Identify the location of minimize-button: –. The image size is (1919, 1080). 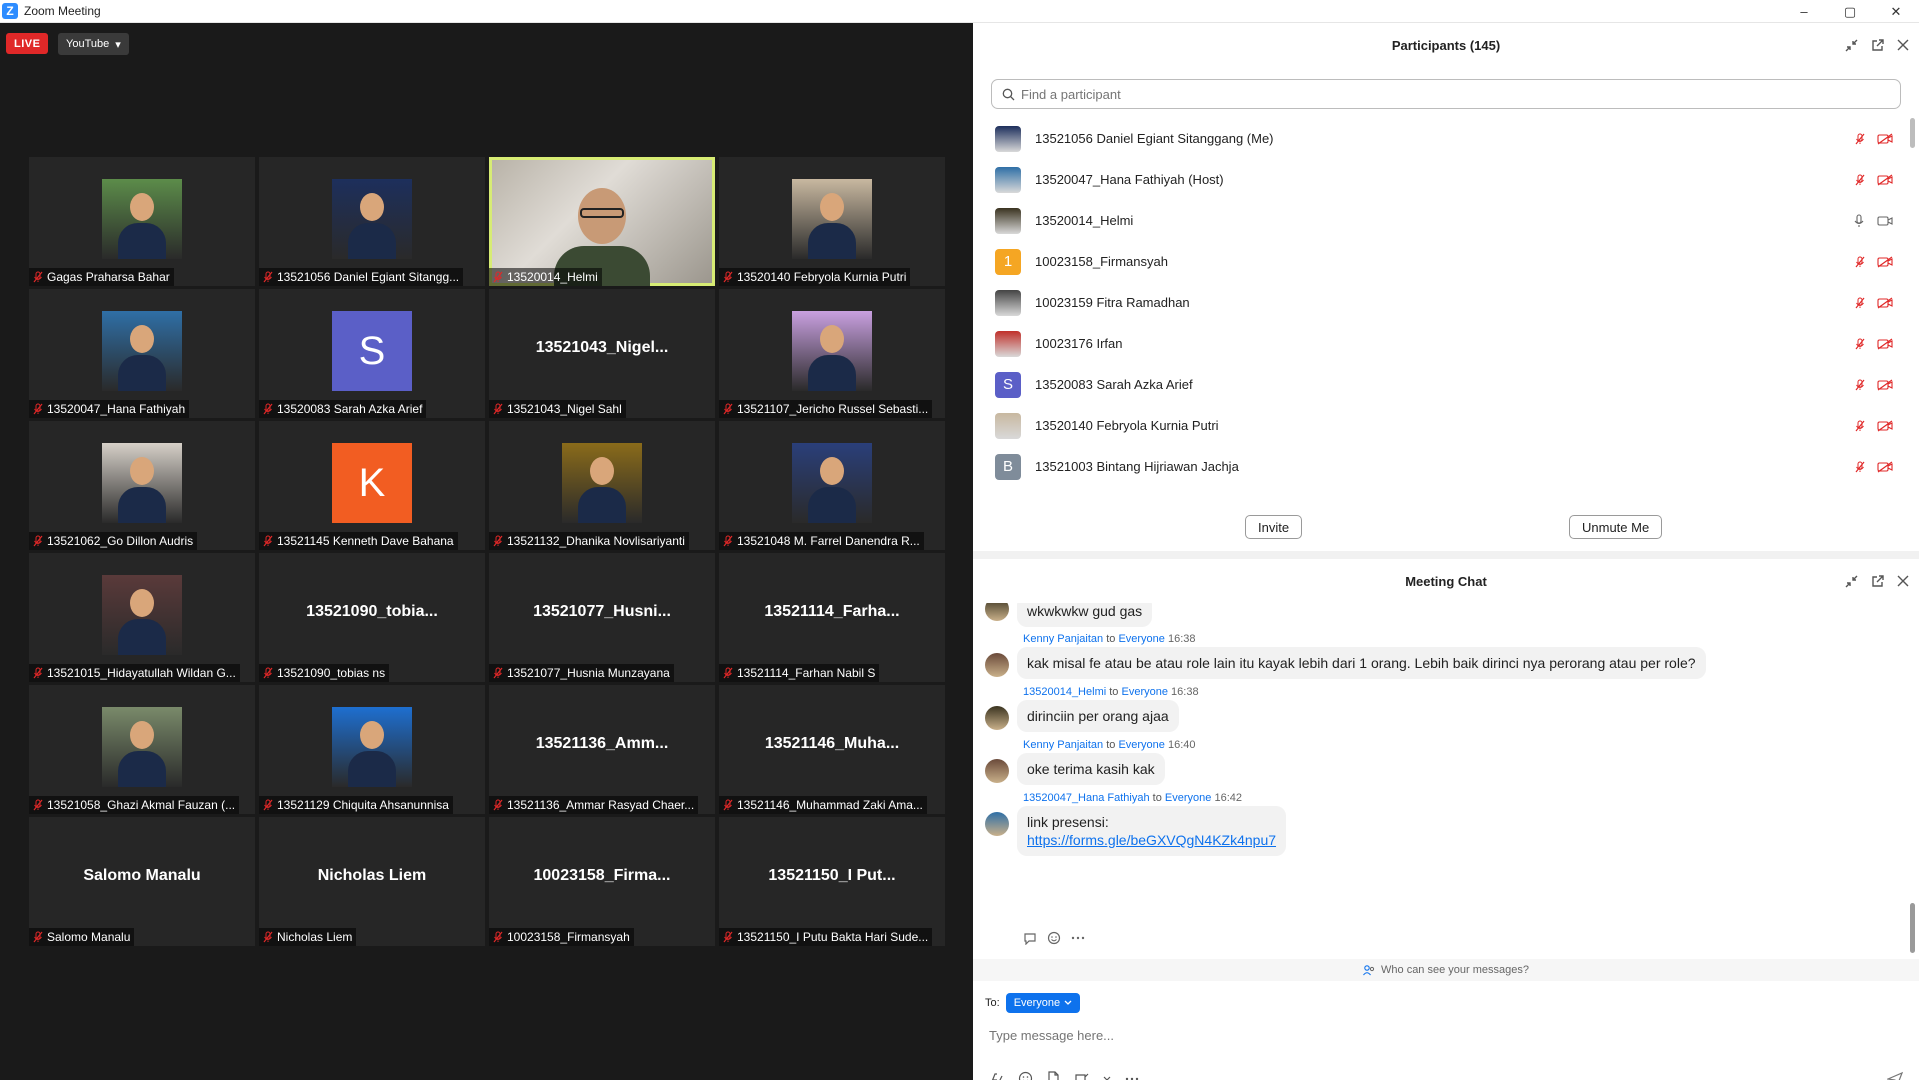
(1804, 11).